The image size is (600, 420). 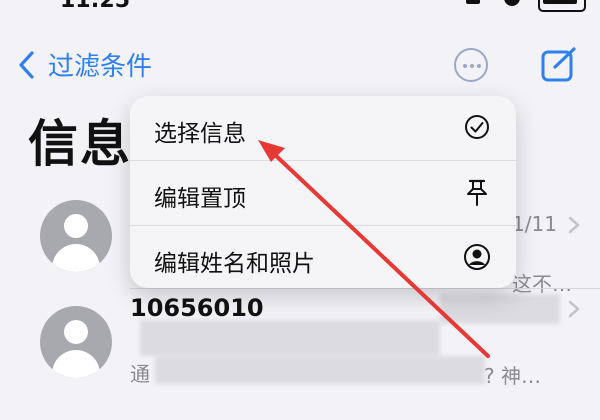 What do you see at coordinates (100, 67) in the screenshot?
I see `back-label: 过滤条件` at bounding box center [100, 67].